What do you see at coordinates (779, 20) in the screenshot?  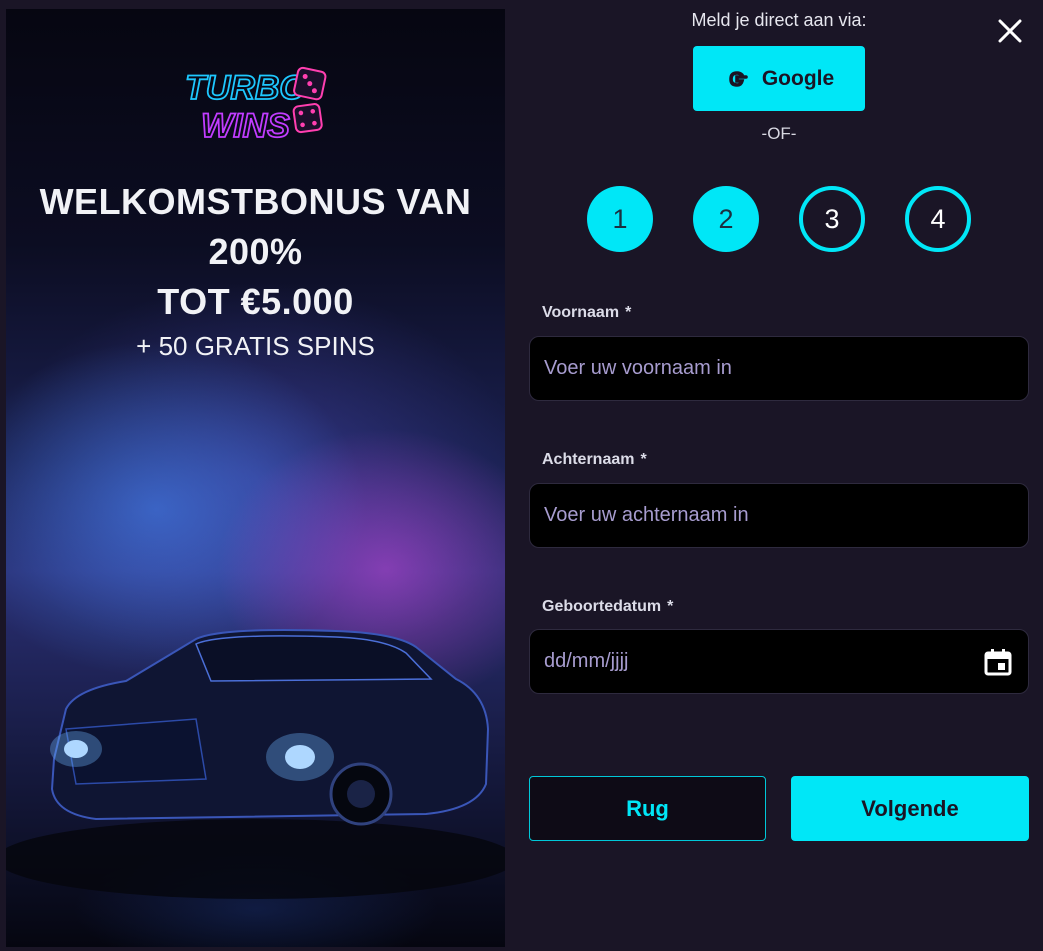 I see `signup-via-label: Meld je direct aan via:` at bounding box center [779, 20].